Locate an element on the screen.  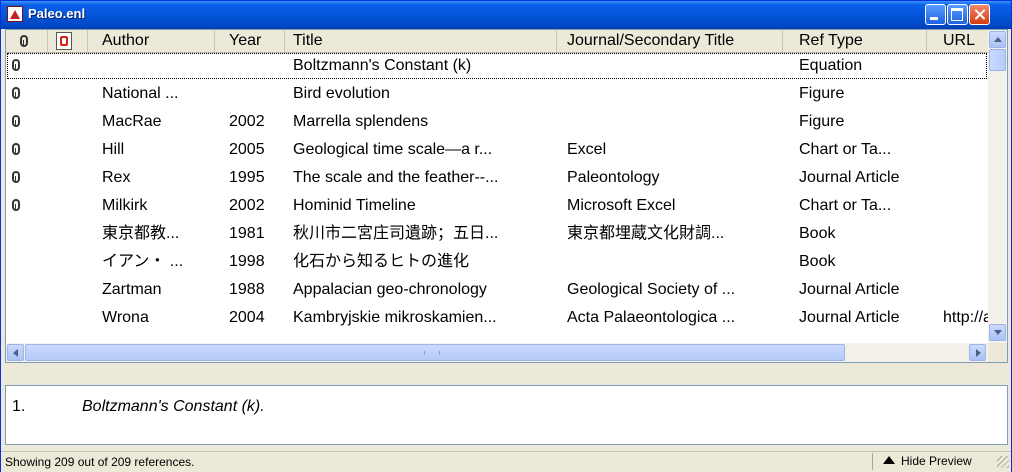
window-title: Paleo.enl is located at coordinates (57, 13).